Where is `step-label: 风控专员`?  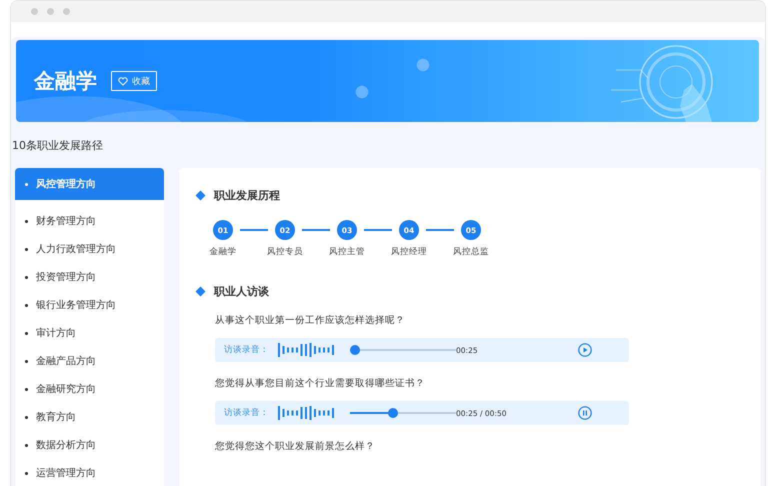
step-label: 风控专员 is located at coordinates (285, 252).